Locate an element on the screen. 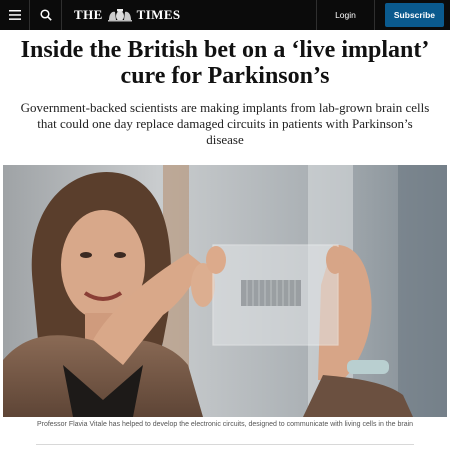 The image size is (450, 450). menu-button is located at coordinates (15, 15).